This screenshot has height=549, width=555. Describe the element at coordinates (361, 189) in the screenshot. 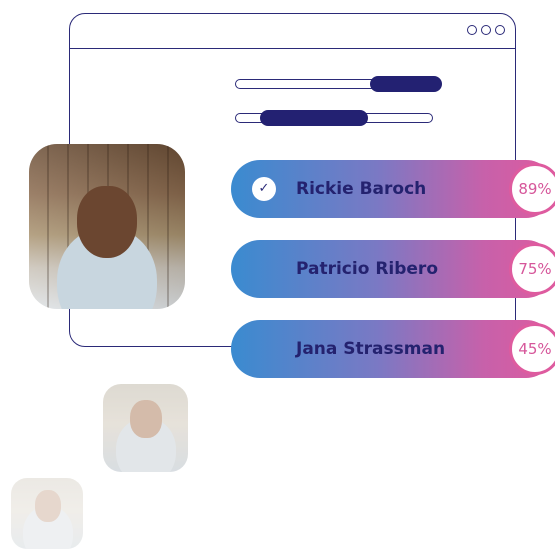

I see `result-name: Rickie Baroch` at that location.